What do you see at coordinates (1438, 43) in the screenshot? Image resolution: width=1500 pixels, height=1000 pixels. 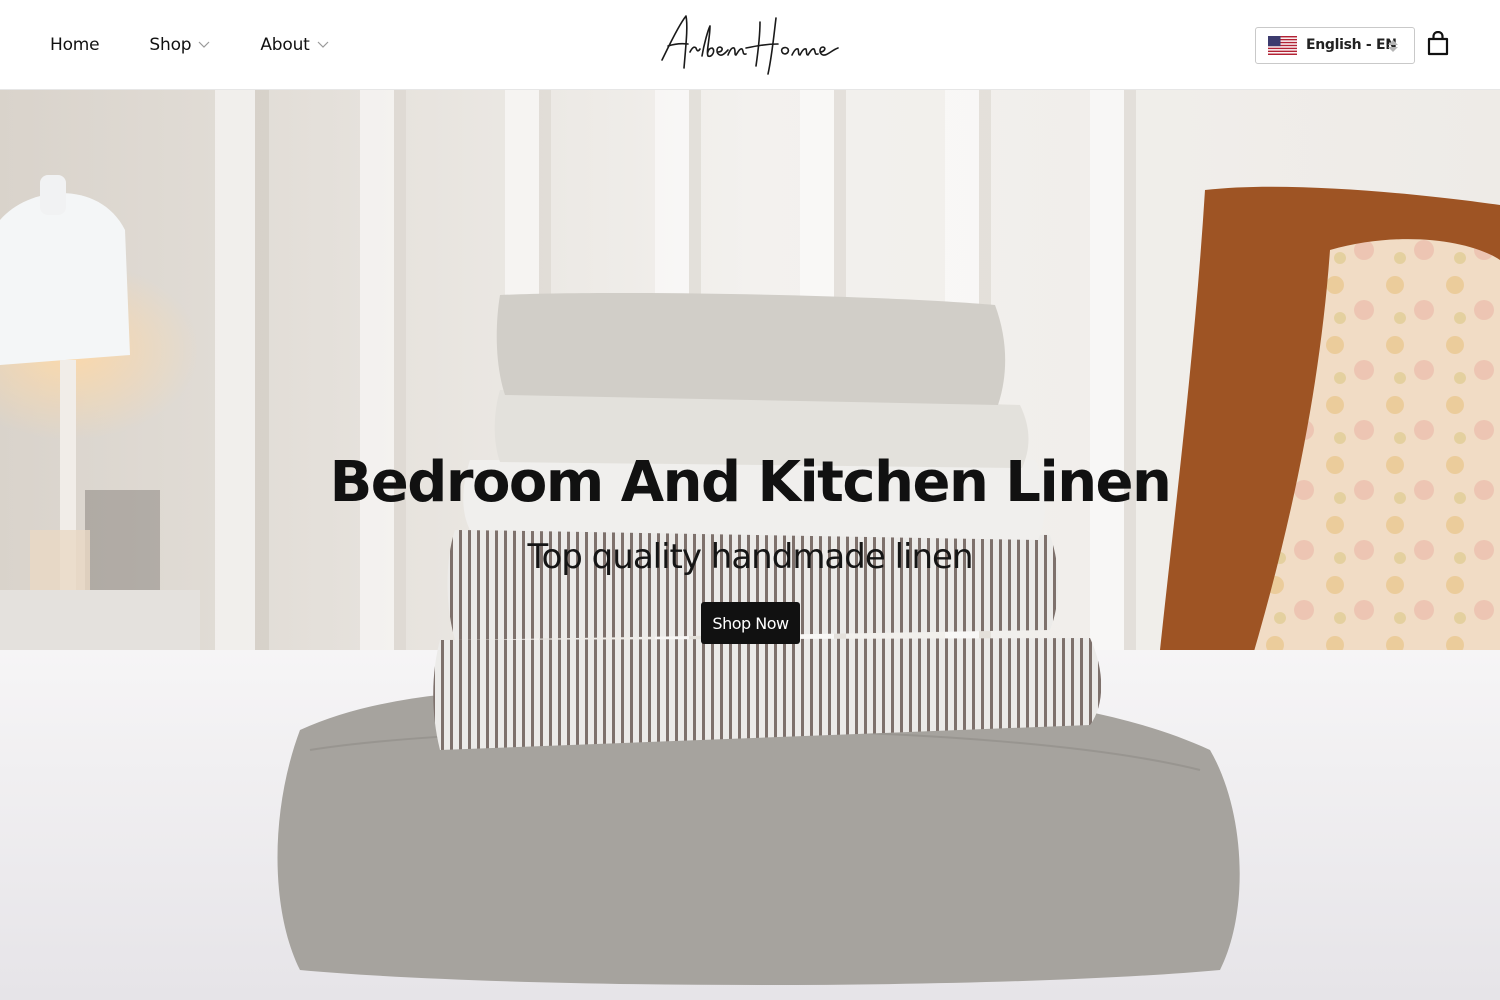 I see `cart-bag-icon` at bounding box center [1438, 43].